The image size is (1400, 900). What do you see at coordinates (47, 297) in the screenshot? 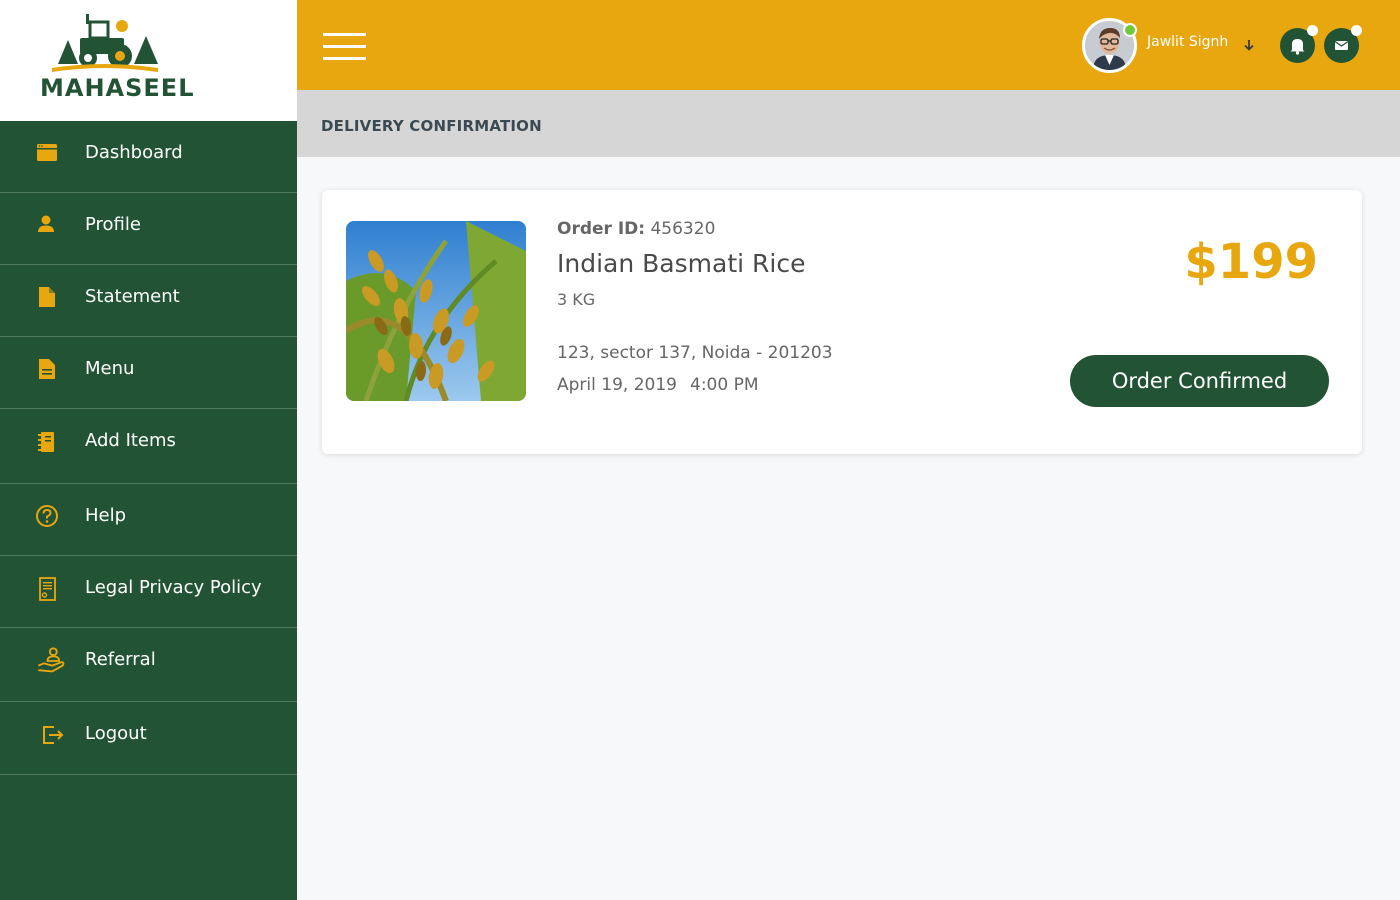
I see `file-icon` at bounding box center [47, 297].